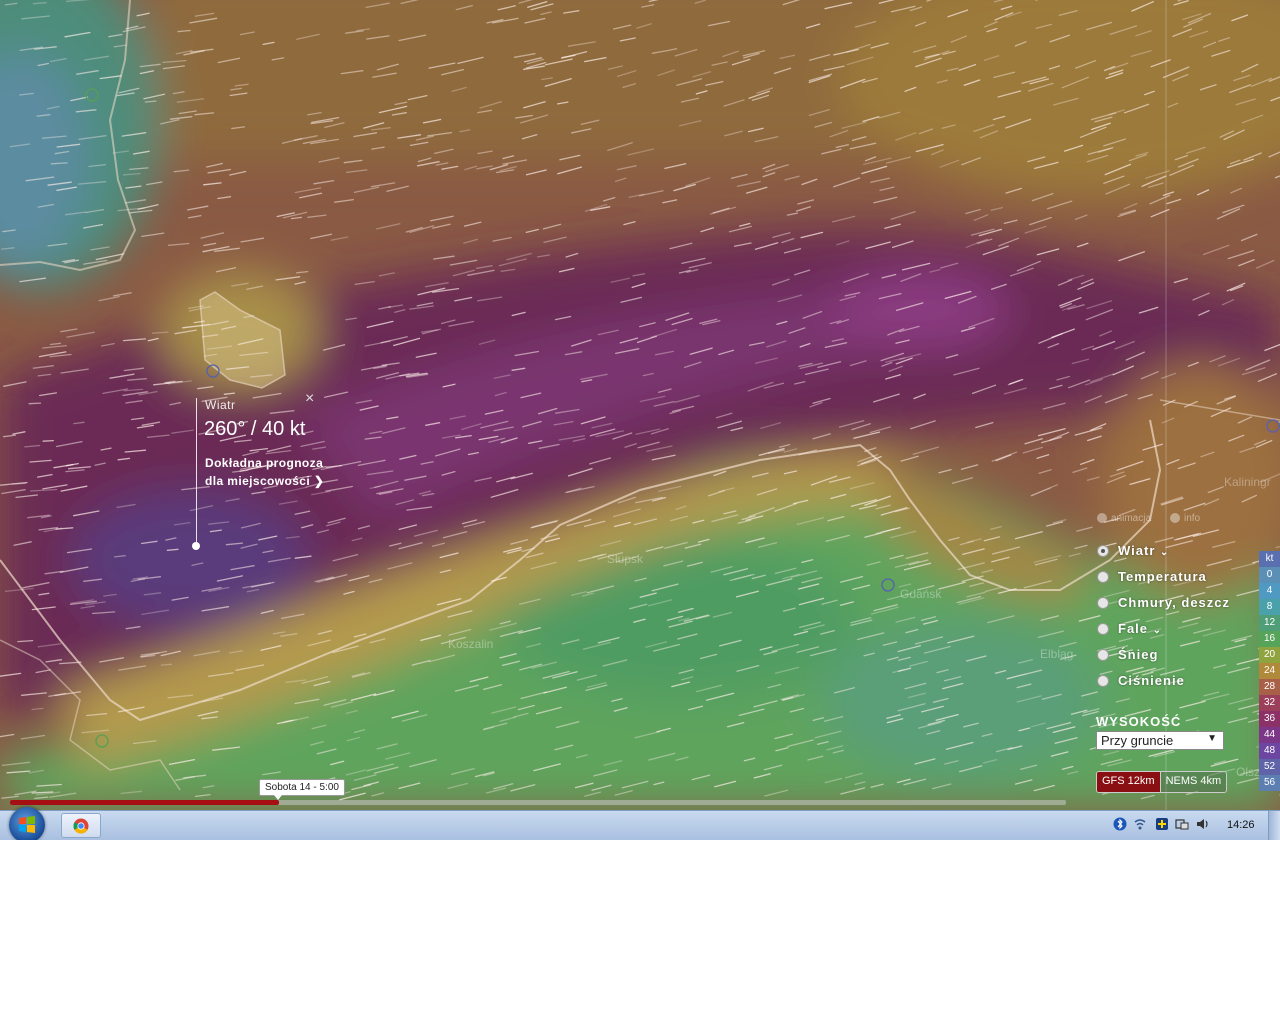 The image size is (1280, 1024). I want to click on city-label-slupsk: Słupsk, so click(625, 559).